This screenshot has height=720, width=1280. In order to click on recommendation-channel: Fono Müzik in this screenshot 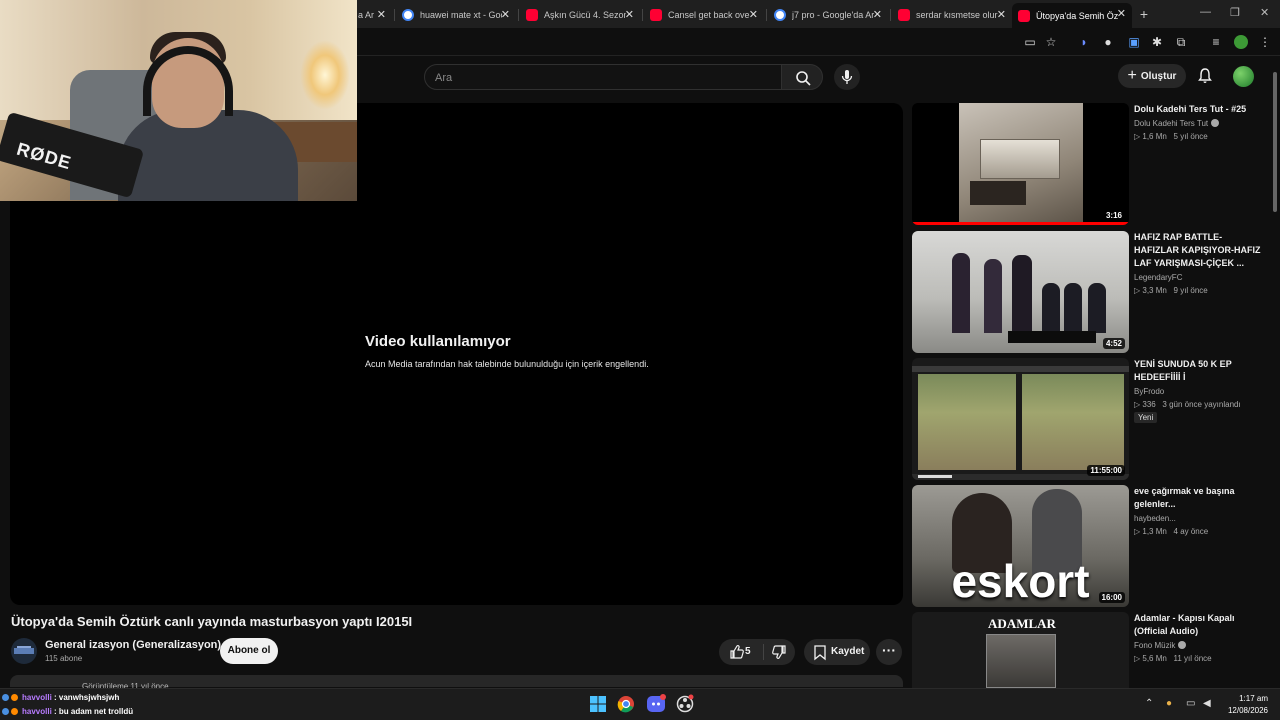, I will do `click(1160, 645)`.